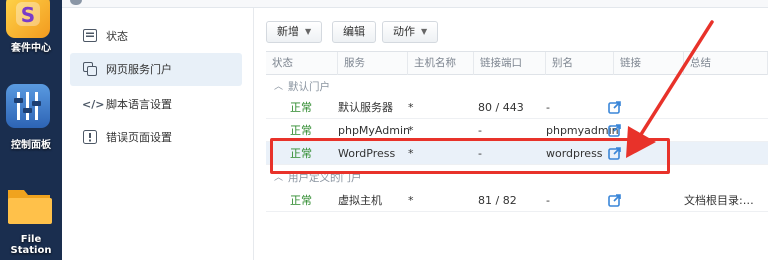 This screenshot has height=260, width=768. I want to click on port-cell: 81 / 82, so click(497, 200).